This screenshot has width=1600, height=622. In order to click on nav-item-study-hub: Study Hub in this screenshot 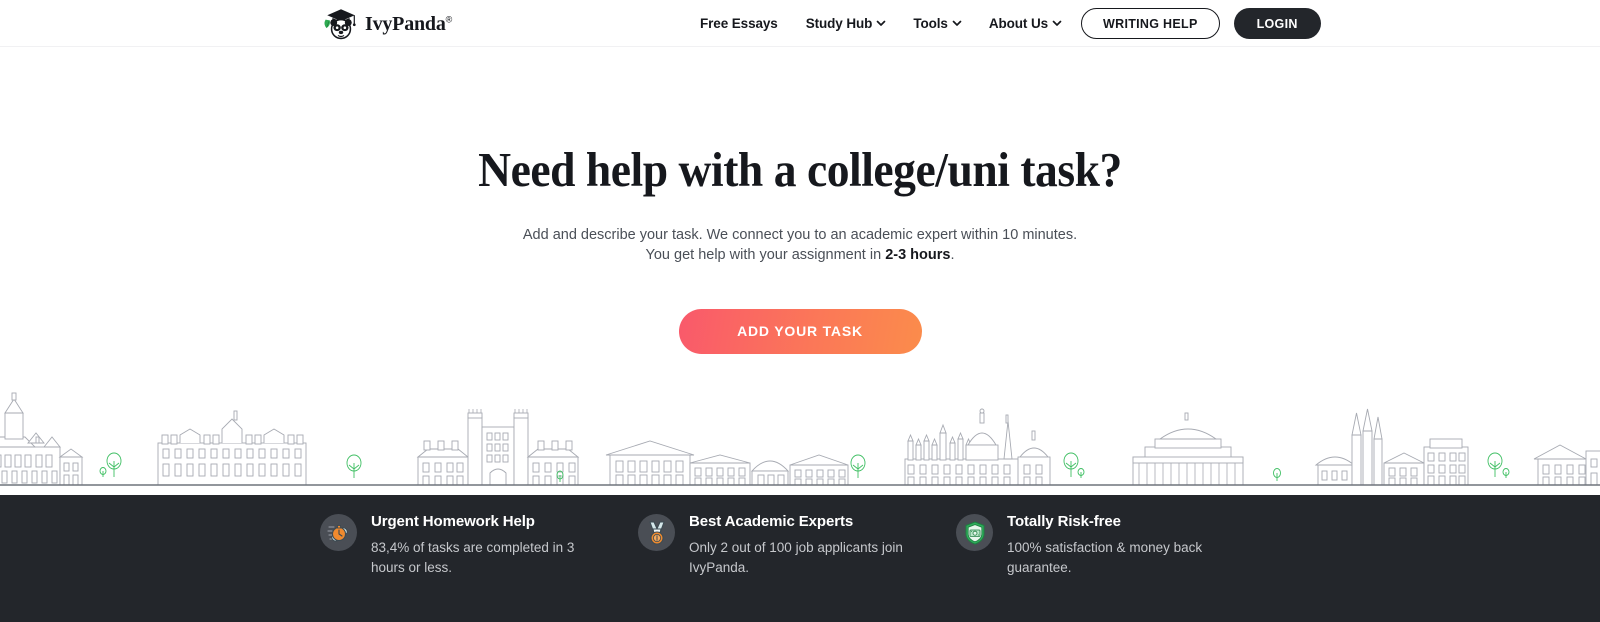, I will do `click(853, 23)`.